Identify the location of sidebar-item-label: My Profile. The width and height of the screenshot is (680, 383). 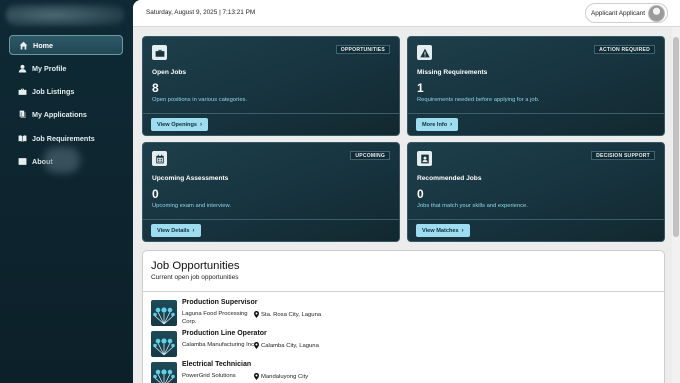
(49, 68).